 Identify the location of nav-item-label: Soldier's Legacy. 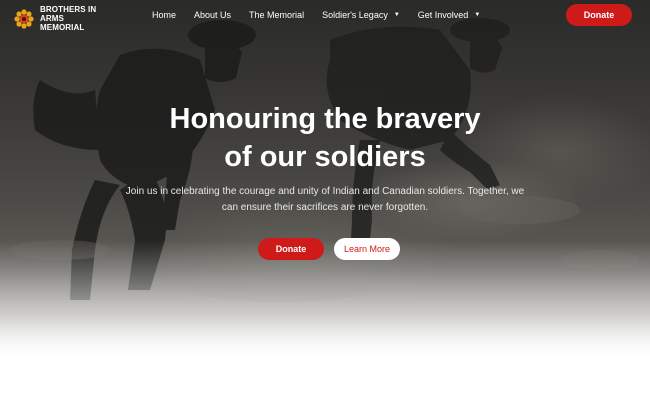
(355, 15).